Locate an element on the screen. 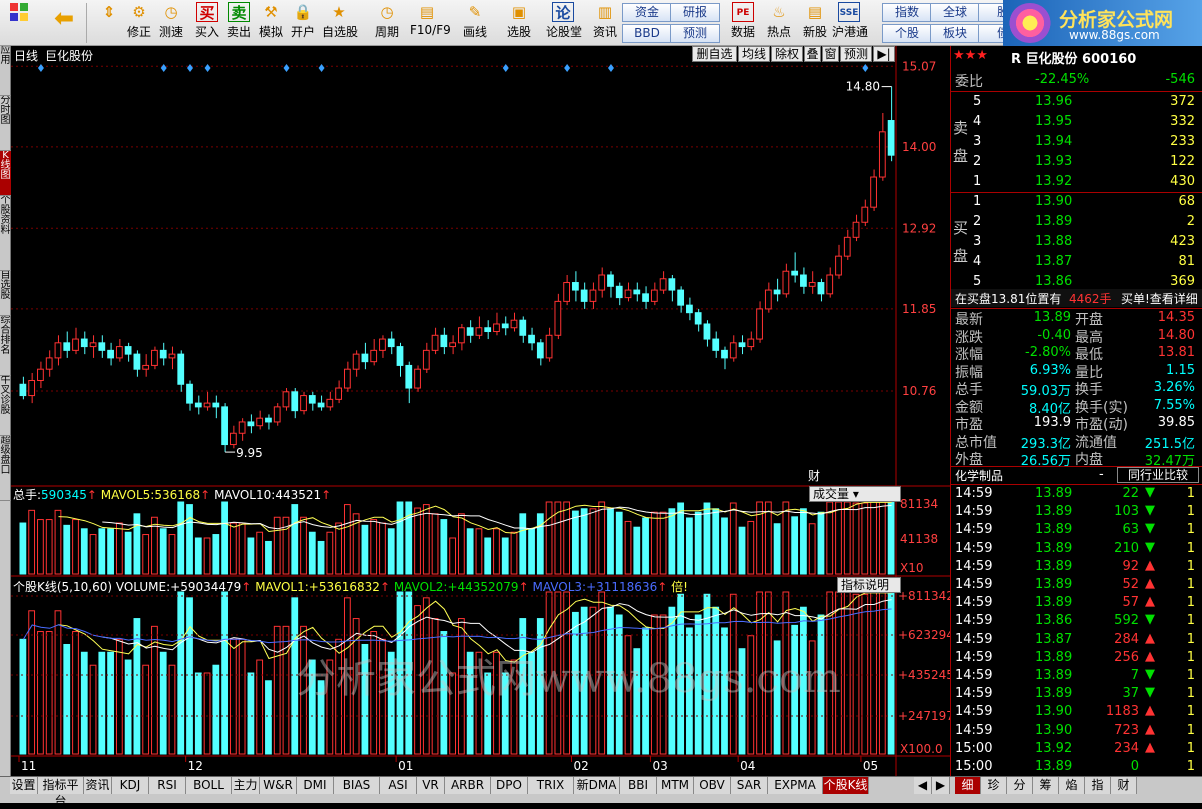 This screenshot has width=1202, height=809. toolbar-button-pageup: ⇕ is located at coordinates (109, 23).